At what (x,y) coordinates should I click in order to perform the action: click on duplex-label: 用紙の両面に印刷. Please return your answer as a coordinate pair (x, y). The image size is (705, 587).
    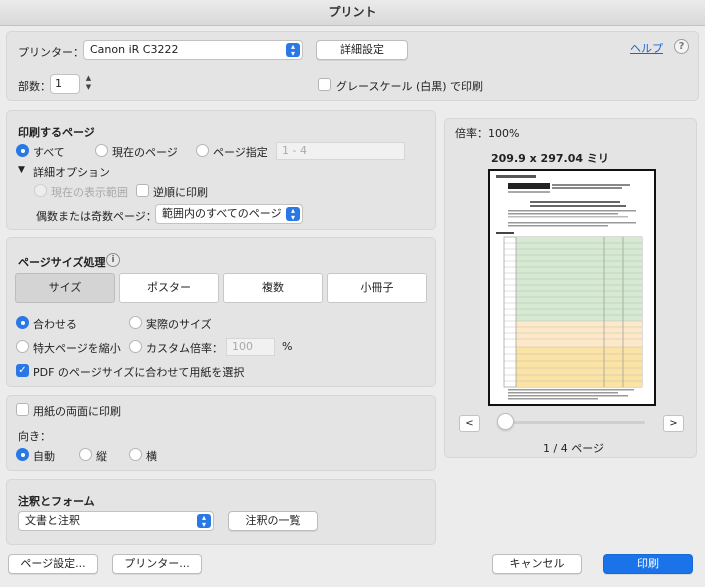
    Looking at the image, I should click on (77, 411).